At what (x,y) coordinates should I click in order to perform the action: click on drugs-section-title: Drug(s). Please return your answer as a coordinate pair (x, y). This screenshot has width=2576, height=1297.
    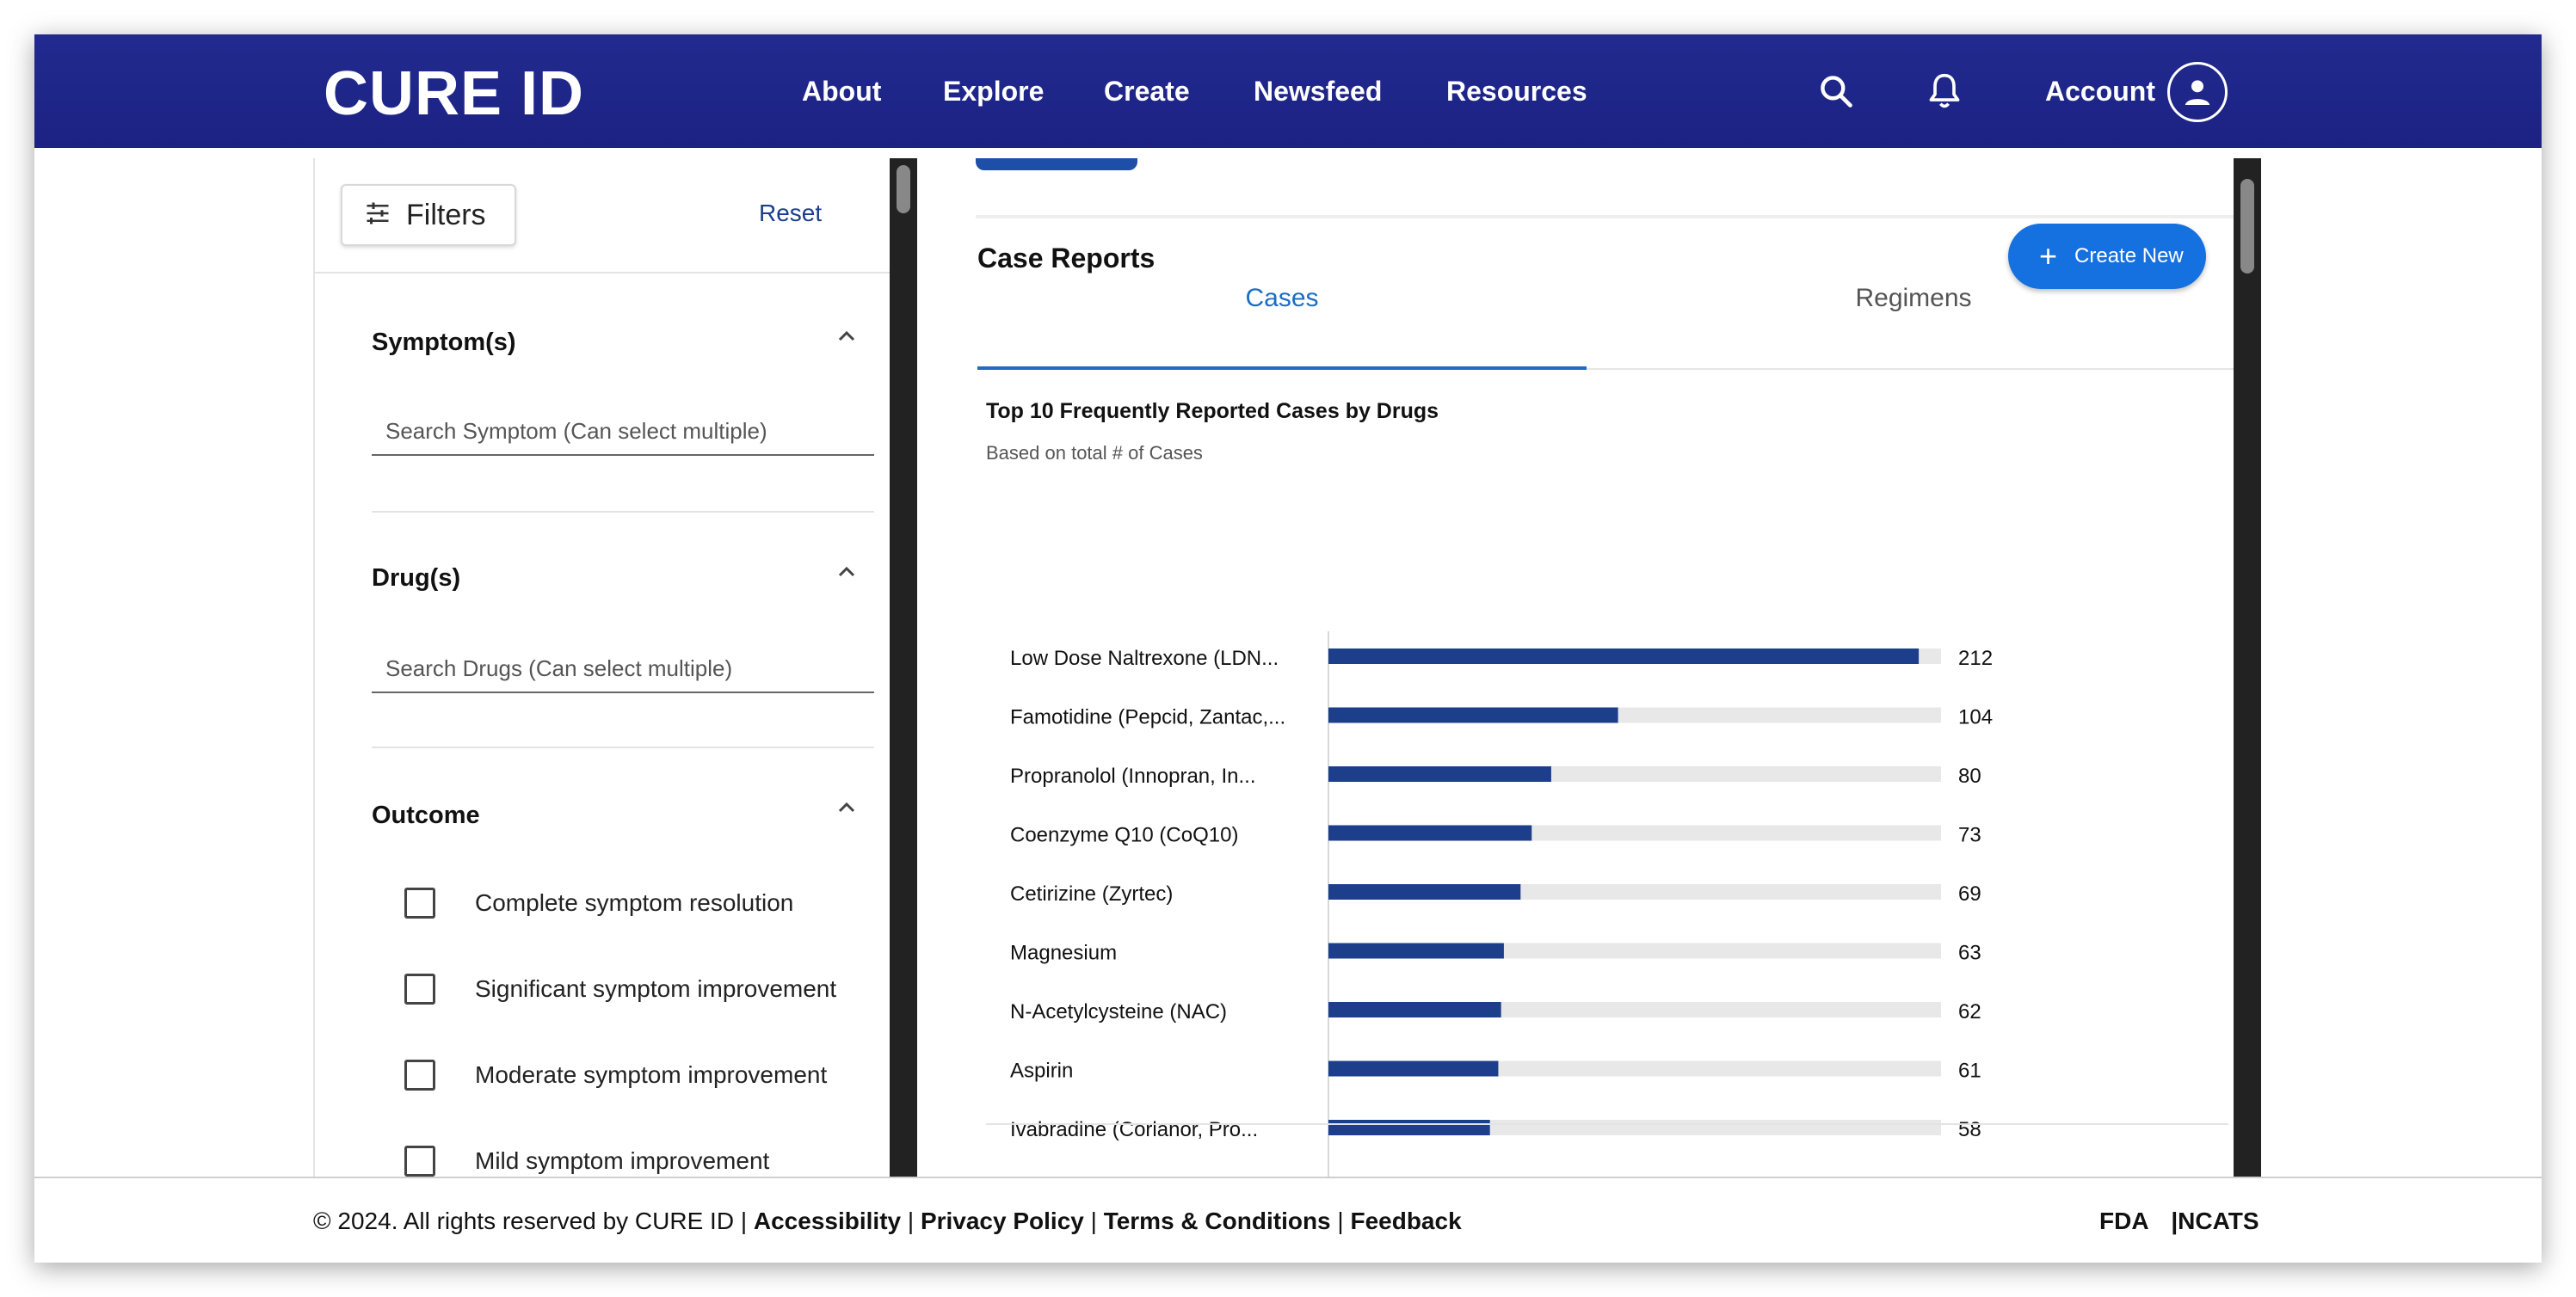
    Looking at the image, I should click on (416, 578).